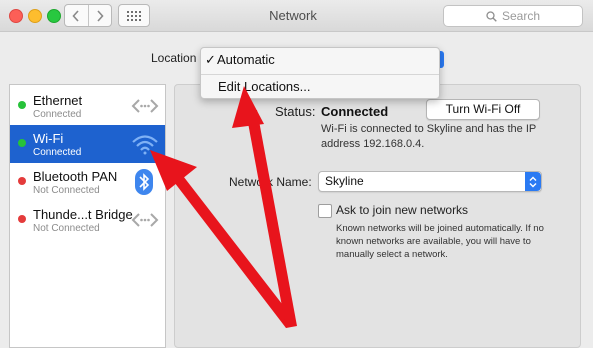 The width and height of the screenshot is (593, 348). What do you see at coordinates (295, 111) in the screenshot?
I see `status-label: Status:` at bounding box center [295, 111].